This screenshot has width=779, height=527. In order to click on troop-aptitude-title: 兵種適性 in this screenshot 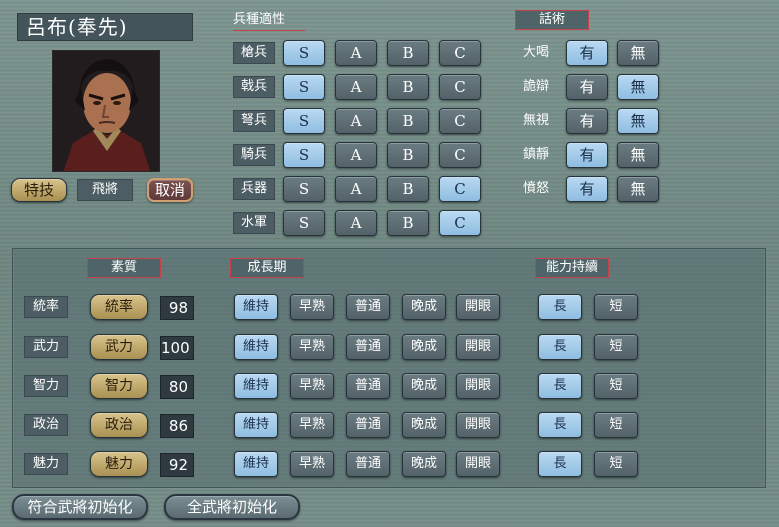, I will do `click(259, 19)`.